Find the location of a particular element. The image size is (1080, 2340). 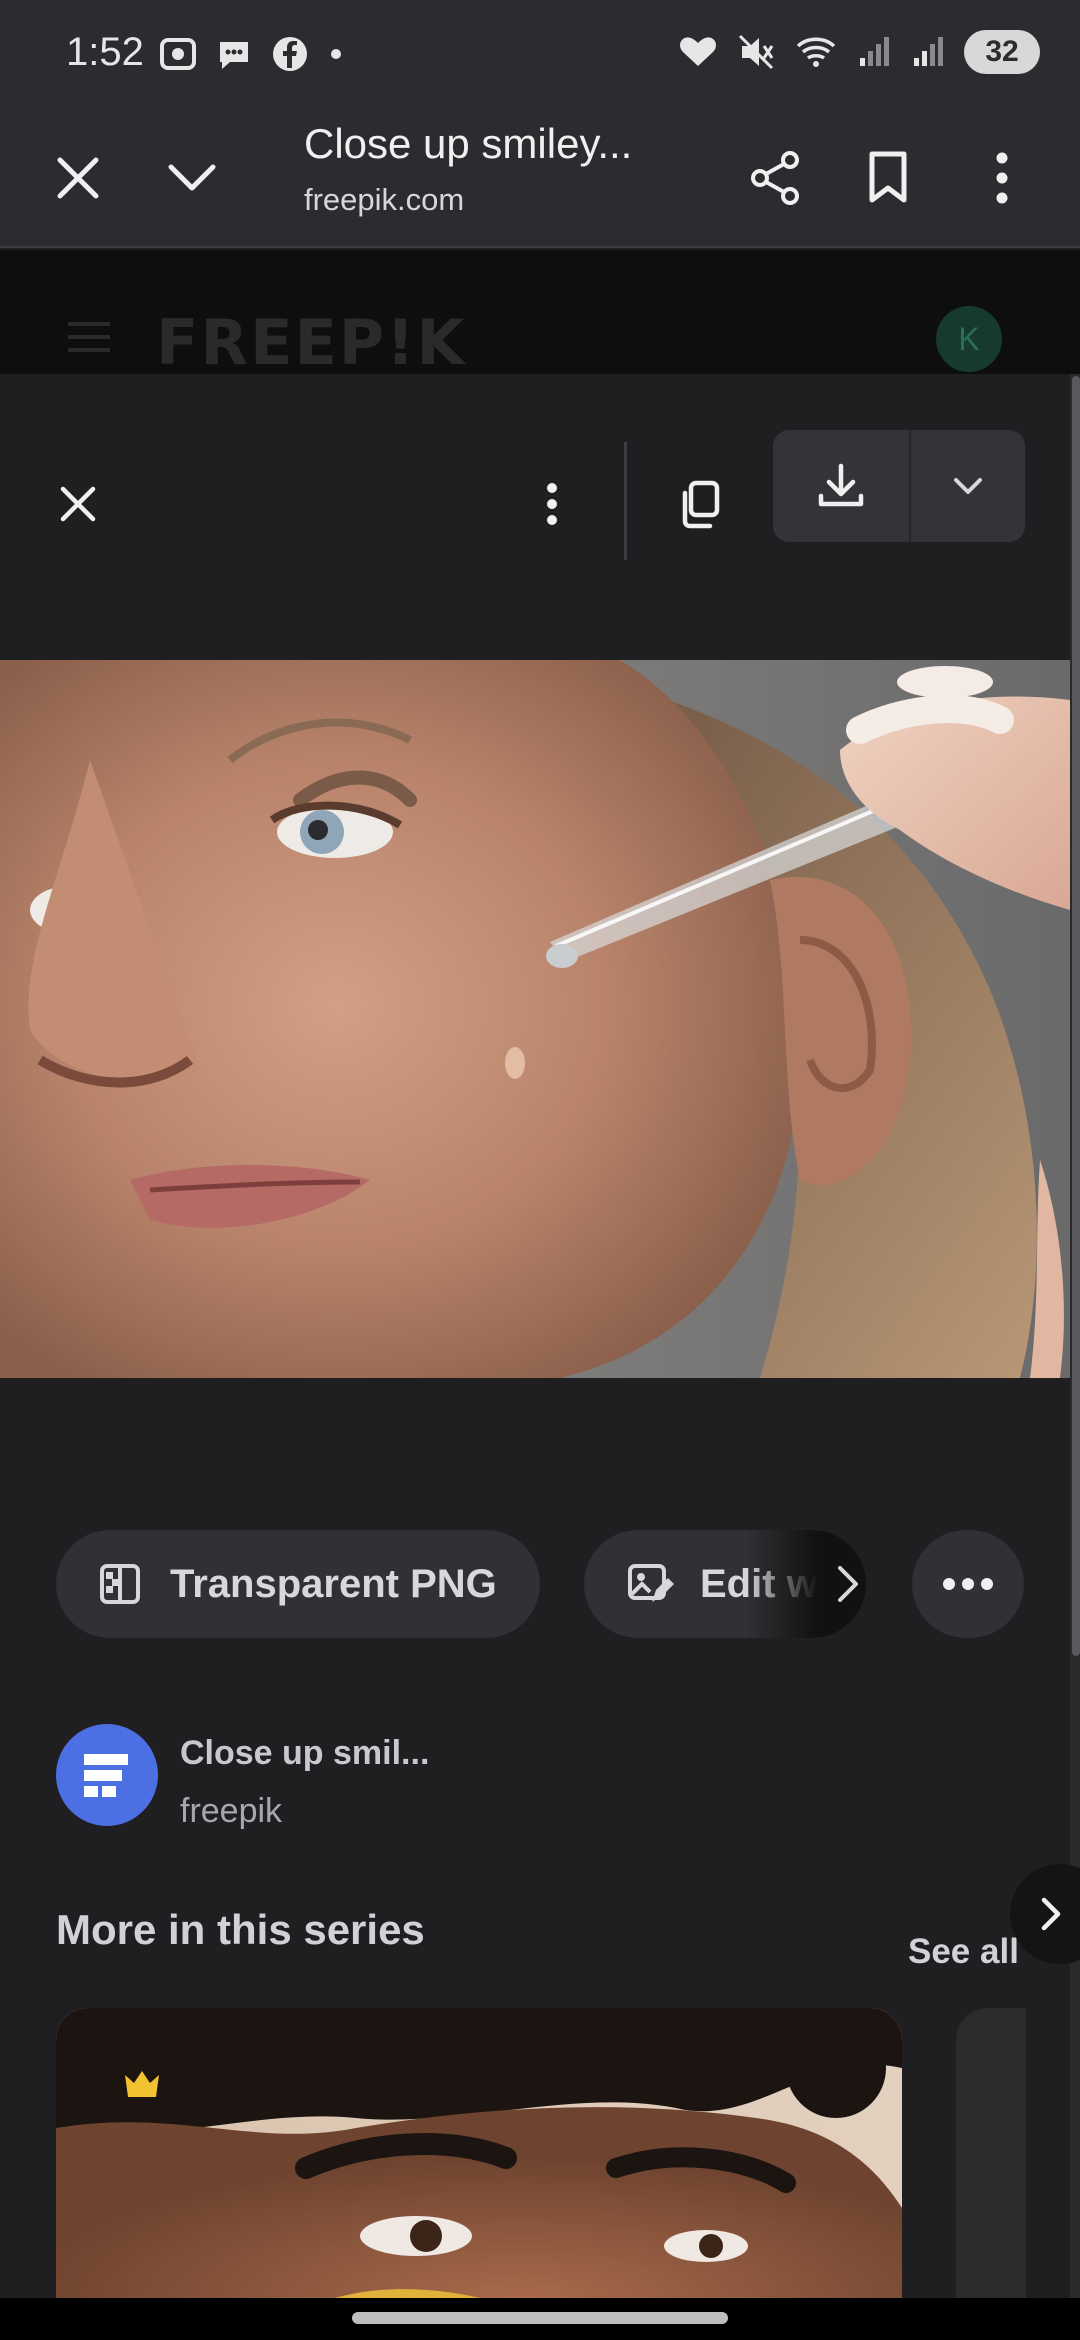

overflow-menu-button is located at coordinates (1002, 178).